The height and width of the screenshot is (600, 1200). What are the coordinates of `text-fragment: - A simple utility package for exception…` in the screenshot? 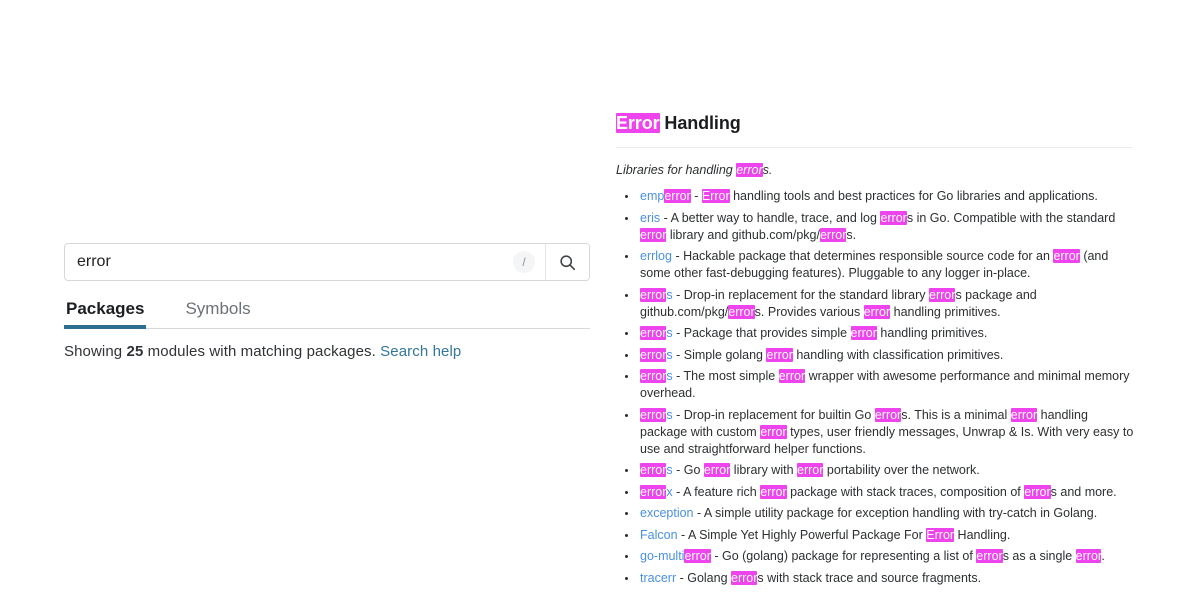 It's located at (895, 513).